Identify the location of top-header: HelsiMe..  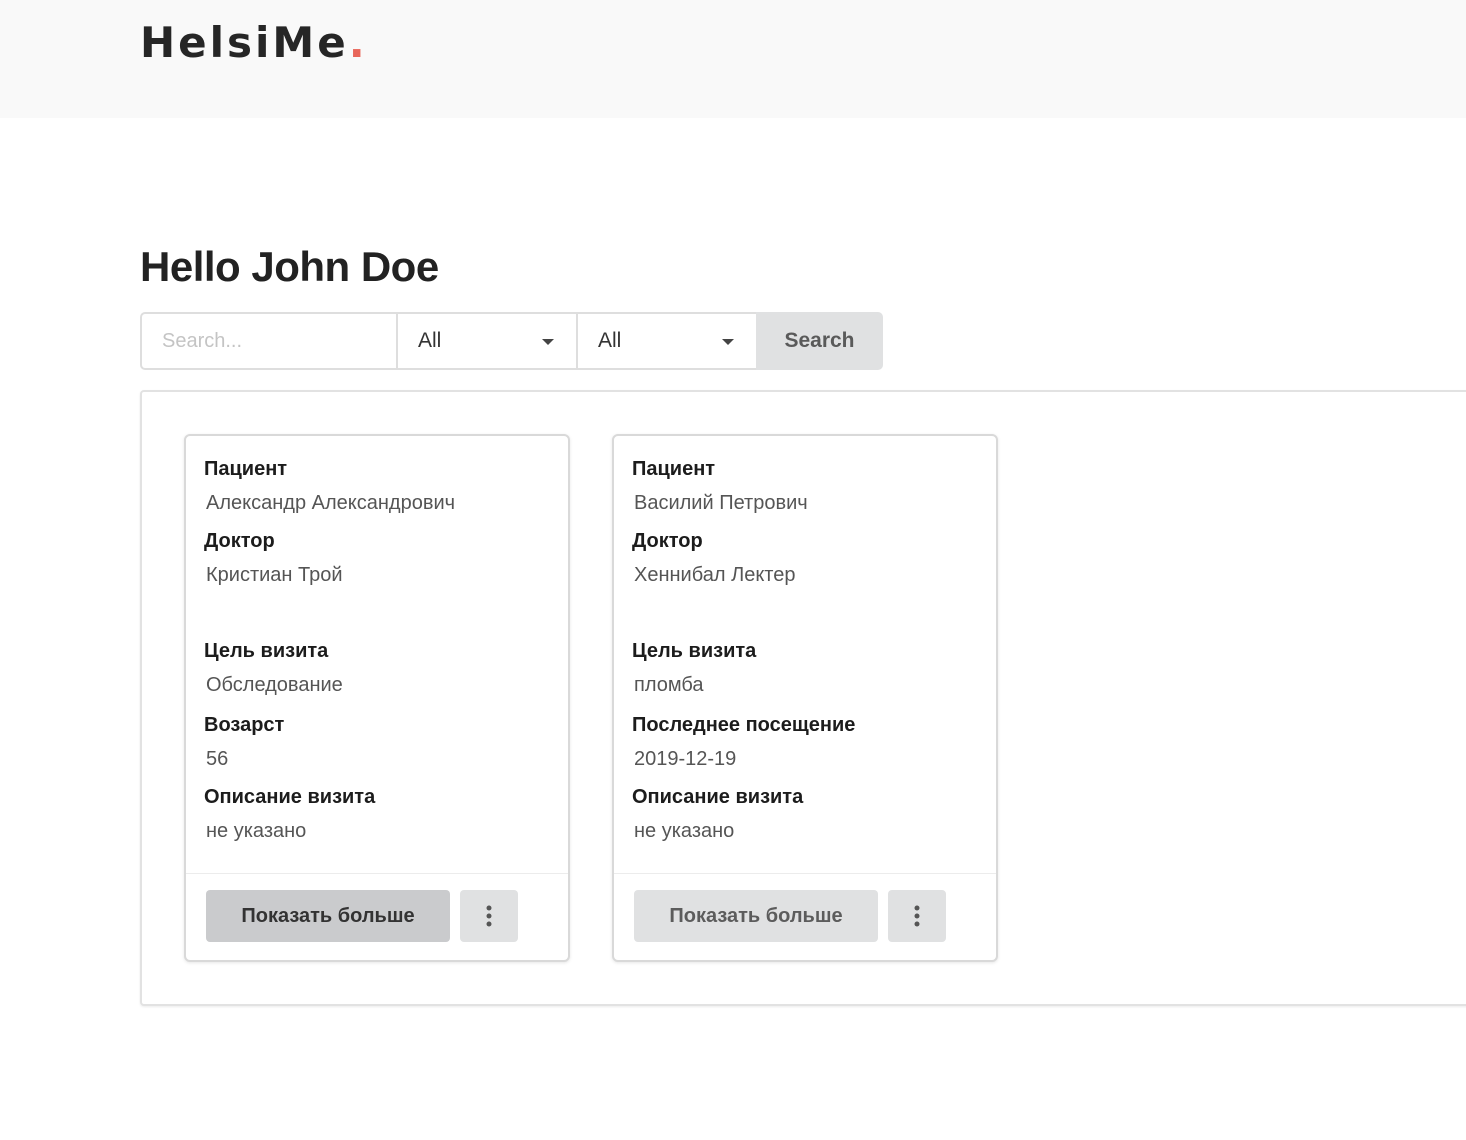
(733, 59).